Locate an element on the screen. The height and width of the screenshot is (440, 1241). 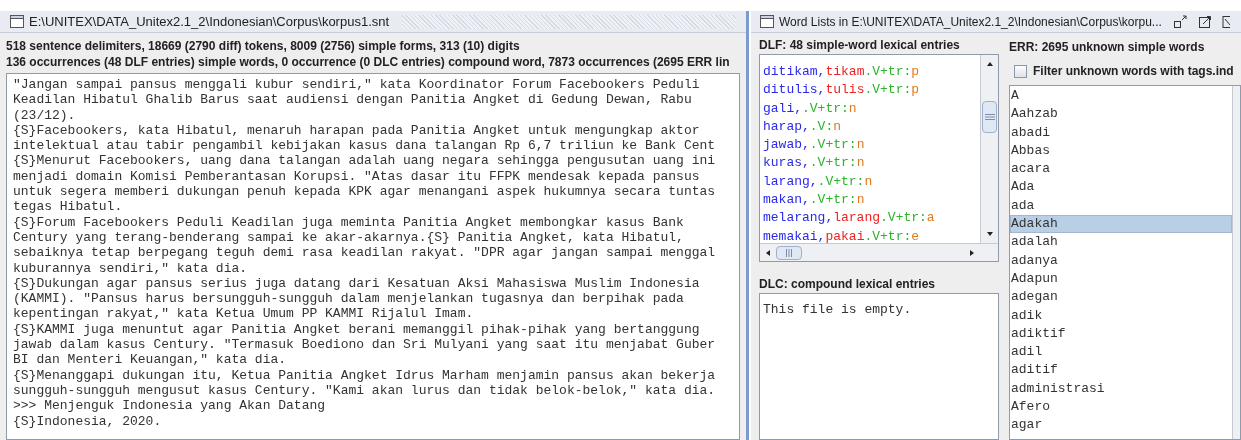
text-line: sebaiknya tetap berpegang teguh demi rasa keadilan rakyat. "DPR agar jangan sampai menggal is located at coordinates (365, 253).